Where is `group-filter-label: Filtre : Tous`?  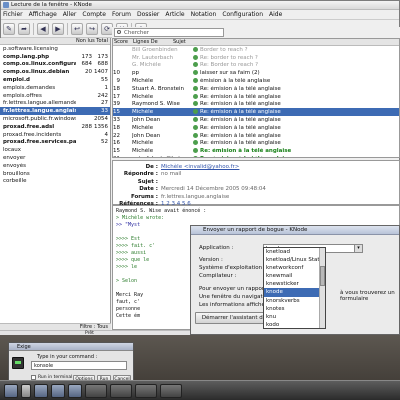
group-filter-label: Filtre : Tous is located at coordinates (55, 326).